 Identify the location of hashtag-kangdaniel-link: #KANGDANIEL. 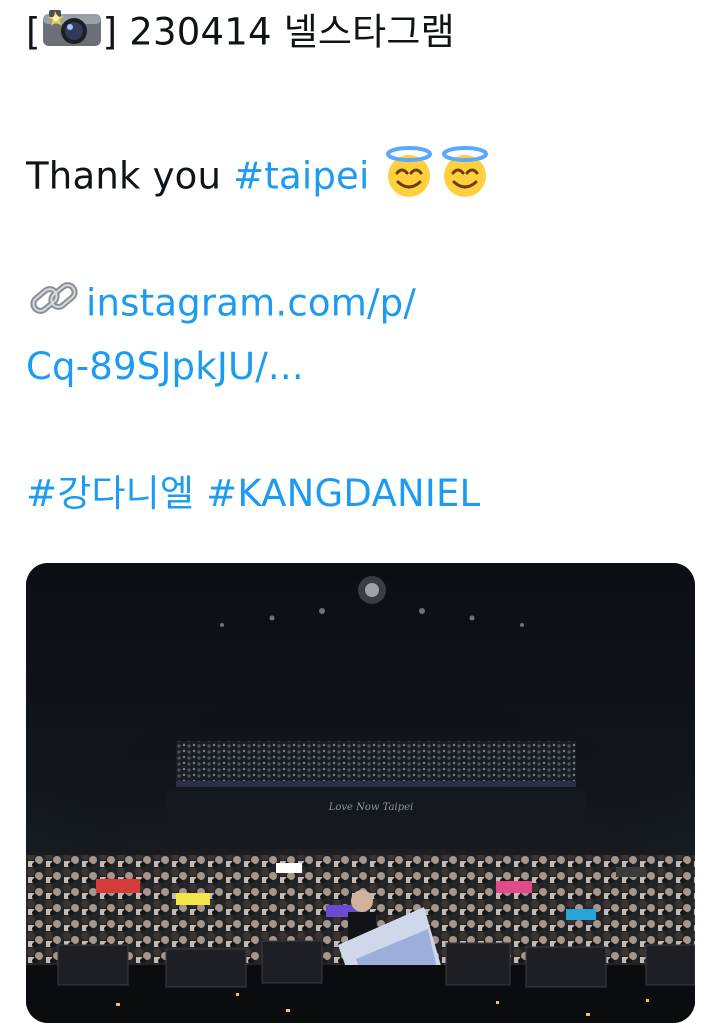
(343, 493).